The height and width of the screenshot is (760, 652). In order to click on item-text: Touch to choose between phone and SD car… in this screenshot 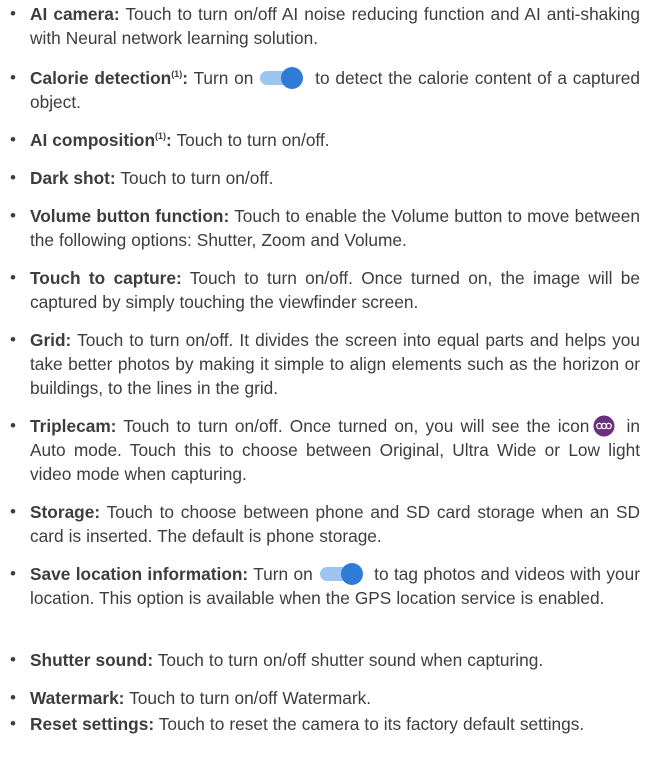, I will do `click(335, 524)`.